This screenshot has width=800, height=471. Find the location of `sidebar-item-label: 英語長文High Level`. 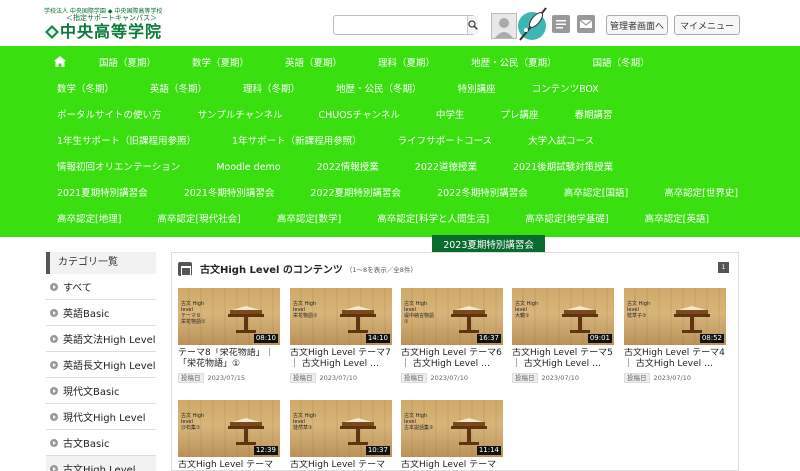

sidebar-item-label: 英語長文High Level is located at coordinates (109, 366).